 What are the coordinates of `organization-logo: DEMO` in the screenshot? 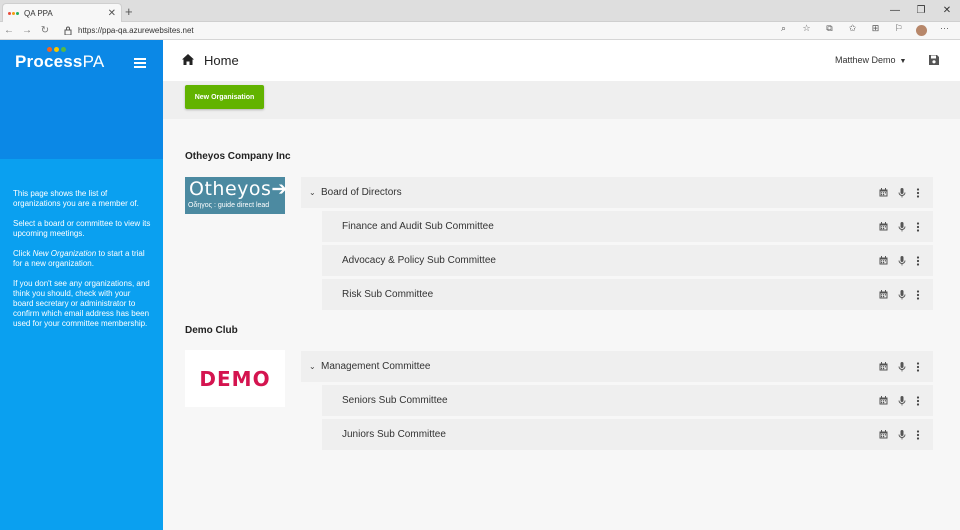 It's located at (235, 378).